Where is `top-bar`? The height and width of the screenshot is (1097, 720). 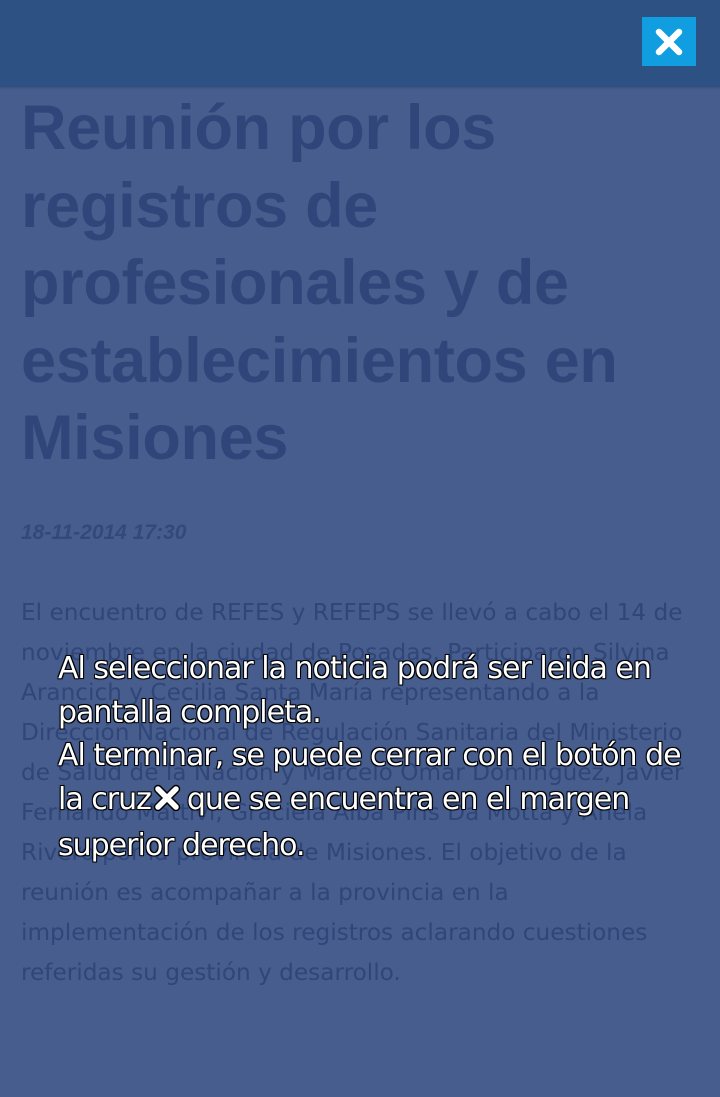 top-bar is located at coordinates (360, 43).